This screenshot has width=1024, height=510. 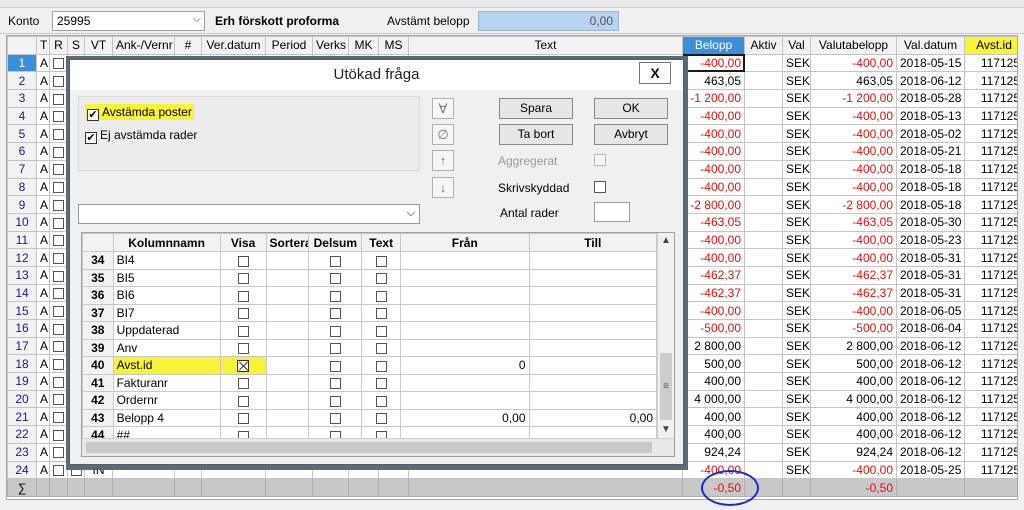 I want to click on column-header-9: MK, so click(x=363, y=45).